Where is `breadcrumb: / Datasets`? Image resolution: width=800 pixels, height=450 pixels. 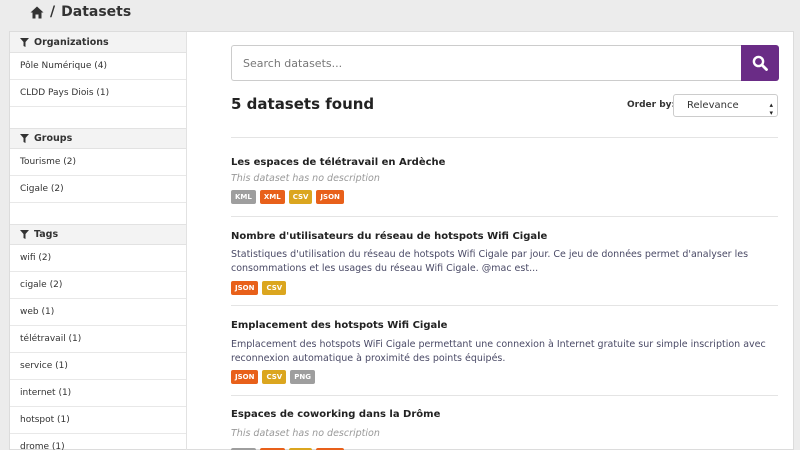 breadcrumb: / Datasets is located at coordinates (80, 12).